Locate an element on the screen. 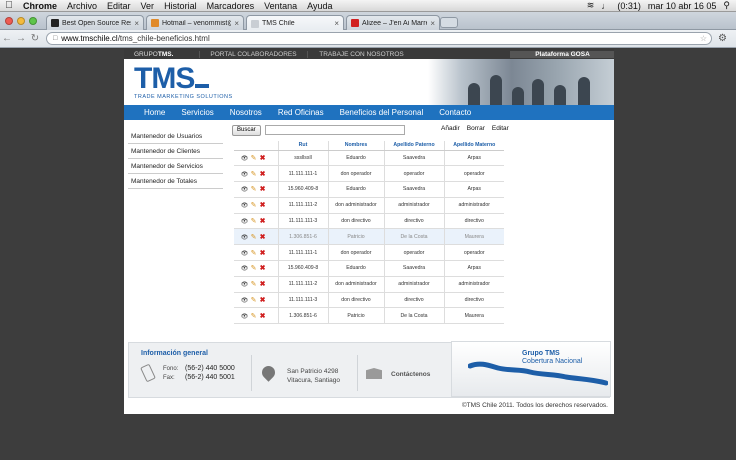 The height and width of the screenshot is (460, 736). search-button: Buscar is located at coordinates (246, 130).